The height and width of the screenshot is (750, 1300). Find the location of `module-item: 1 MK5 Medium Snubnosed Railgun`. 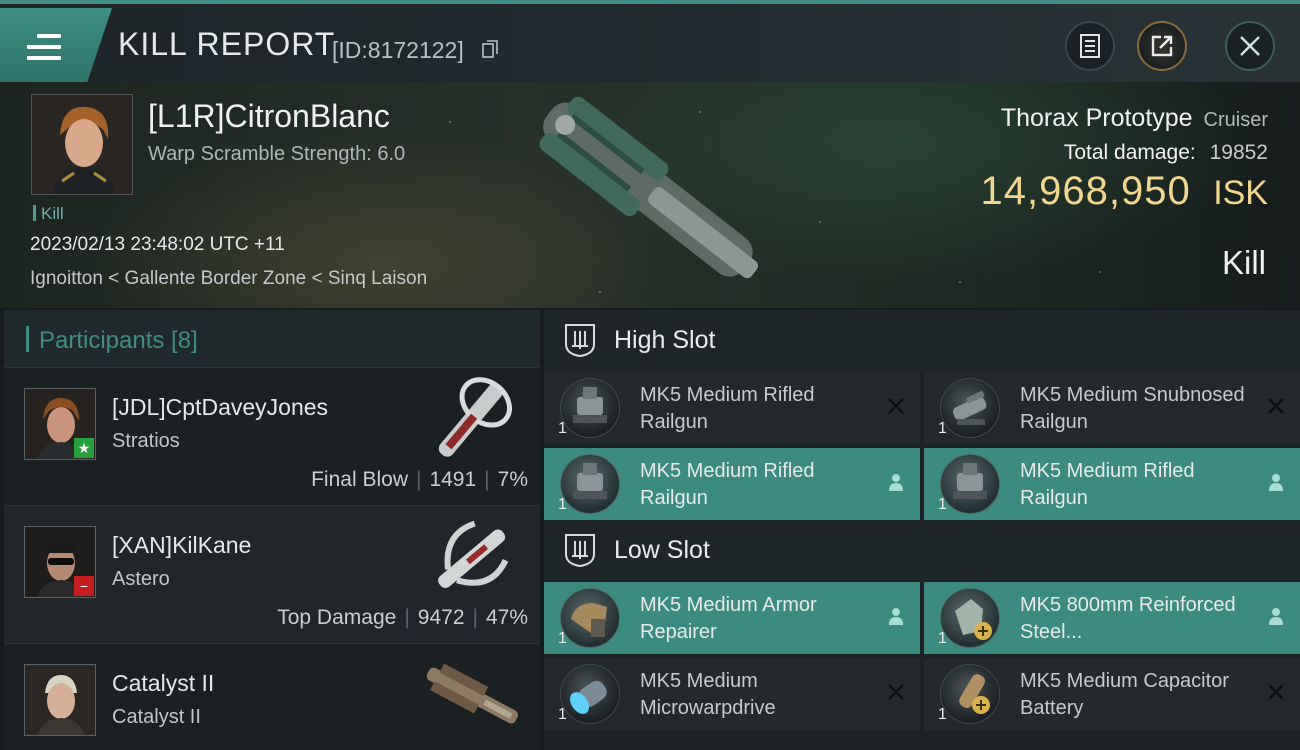

module-item: 1 MK5 Medium Snubnosed Railgun is located at coordinates (1112, 408).